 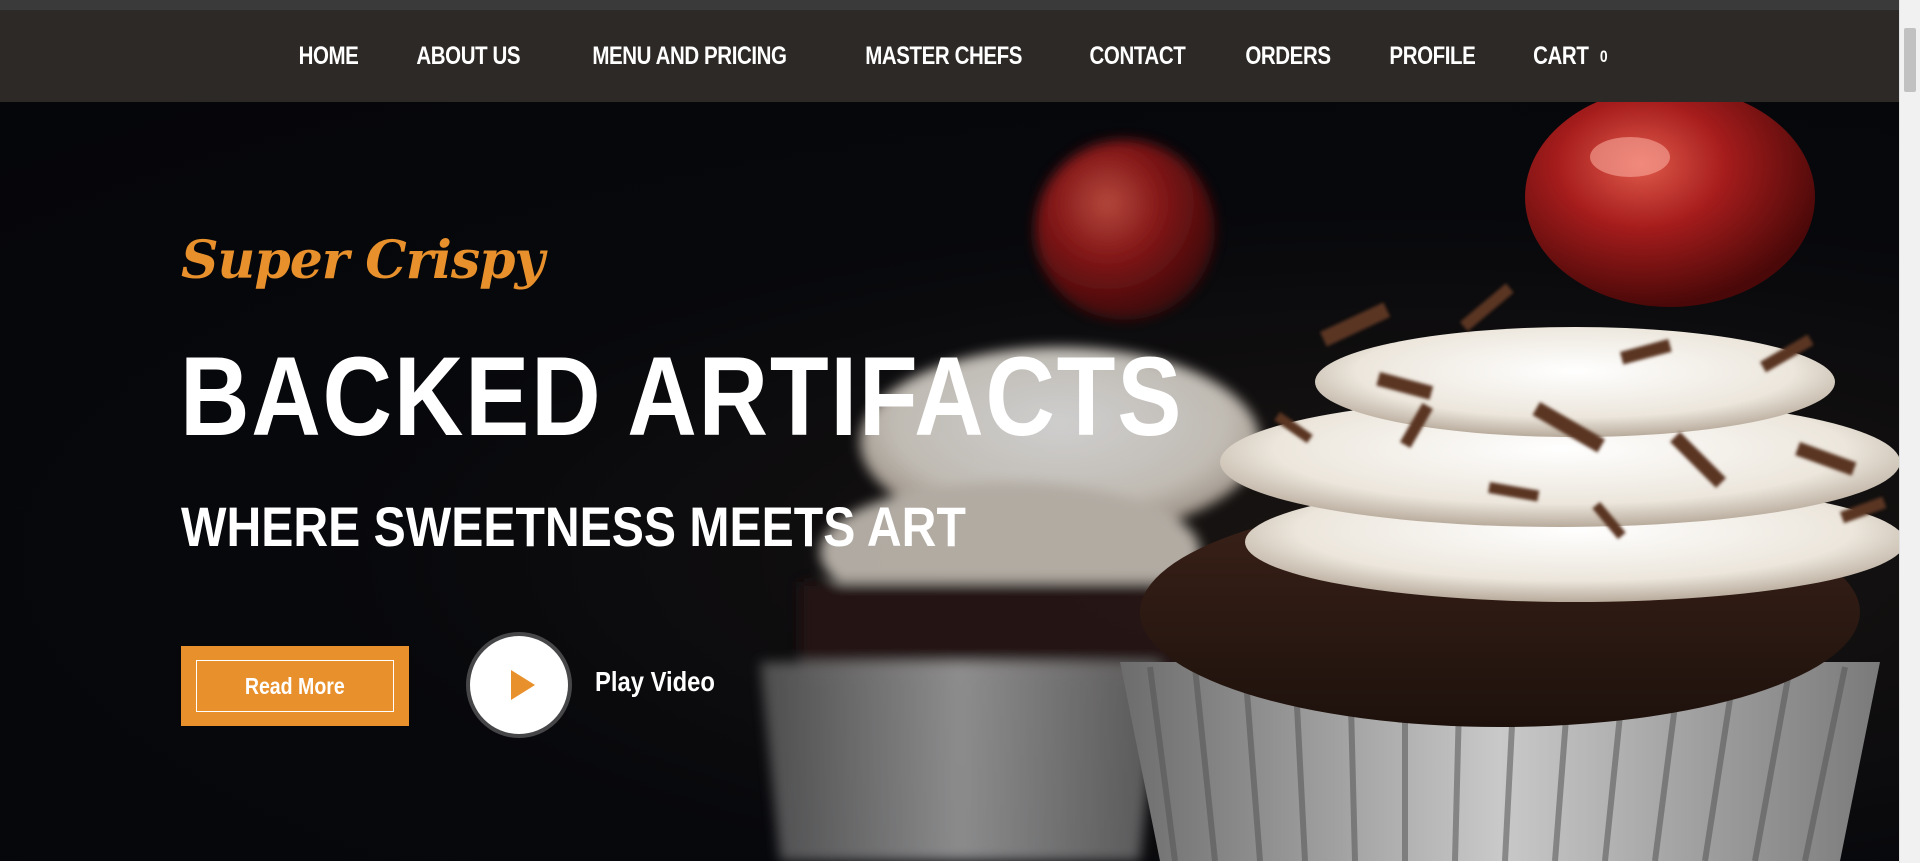 What do you see at coordinates (1289, 56) in the screenshot?
I see `nav-item-orders: ORDERS` at bounding box center [1289, 56].